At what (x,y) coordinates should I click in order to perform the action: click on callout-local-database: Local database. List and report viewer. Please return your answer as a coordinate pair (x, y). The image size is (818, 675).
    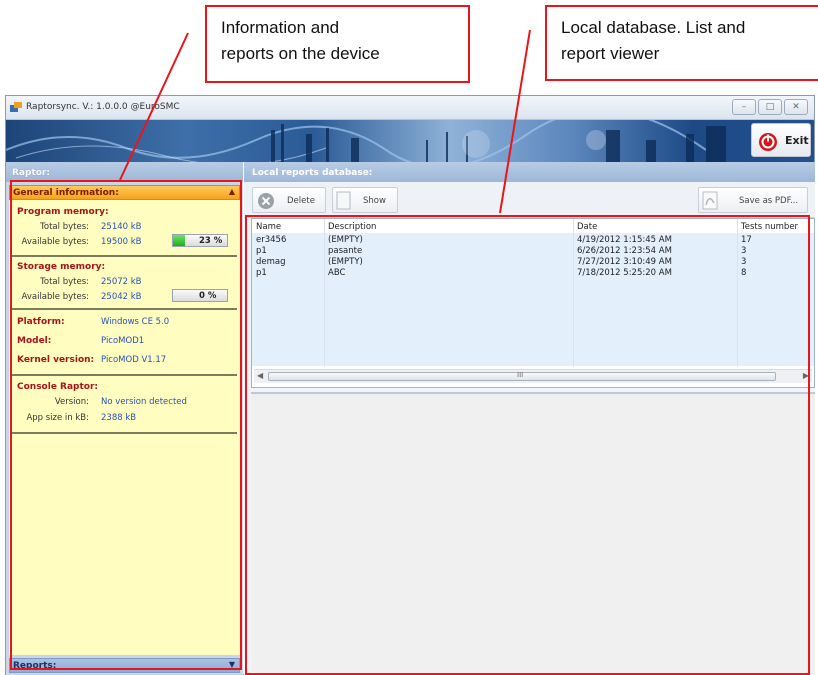
    Looking at the image, I should click on (681, 43).